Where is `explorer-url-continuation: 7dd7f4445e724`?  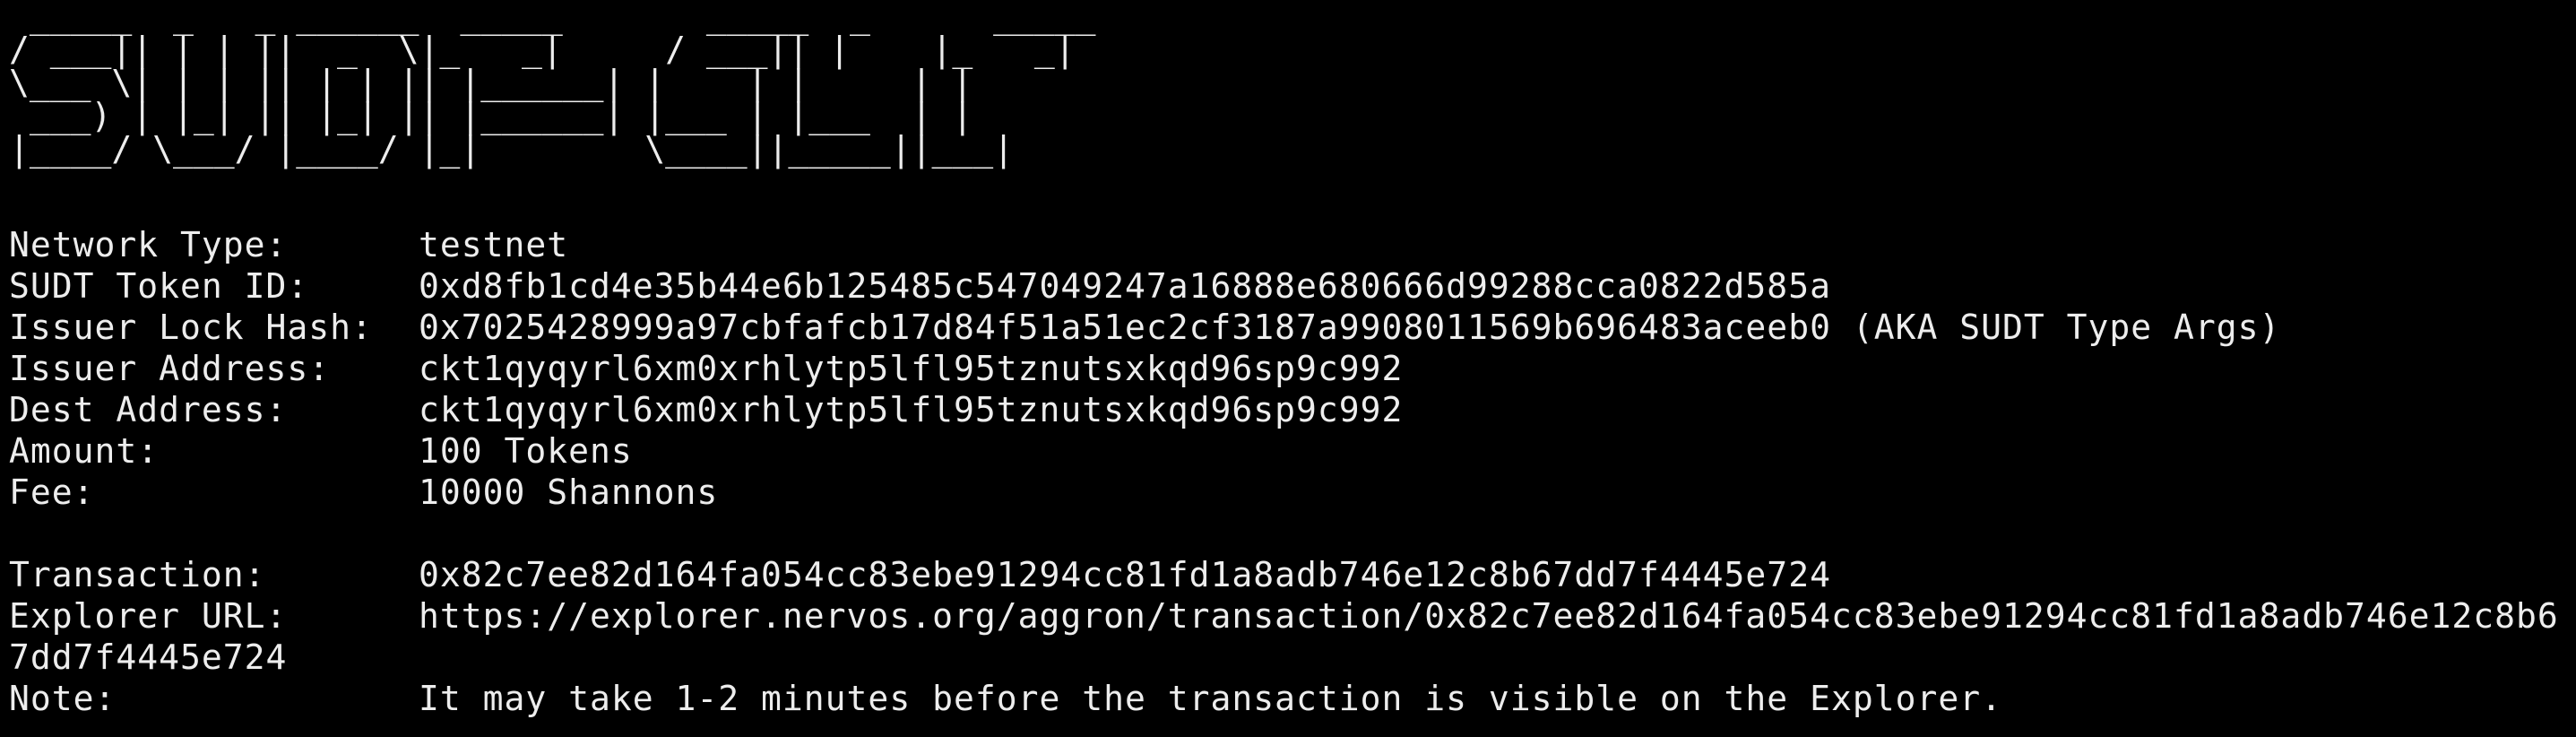 explorer-url-continuation: 7dd7f4445e724 is located at coordinates (1292, 657).